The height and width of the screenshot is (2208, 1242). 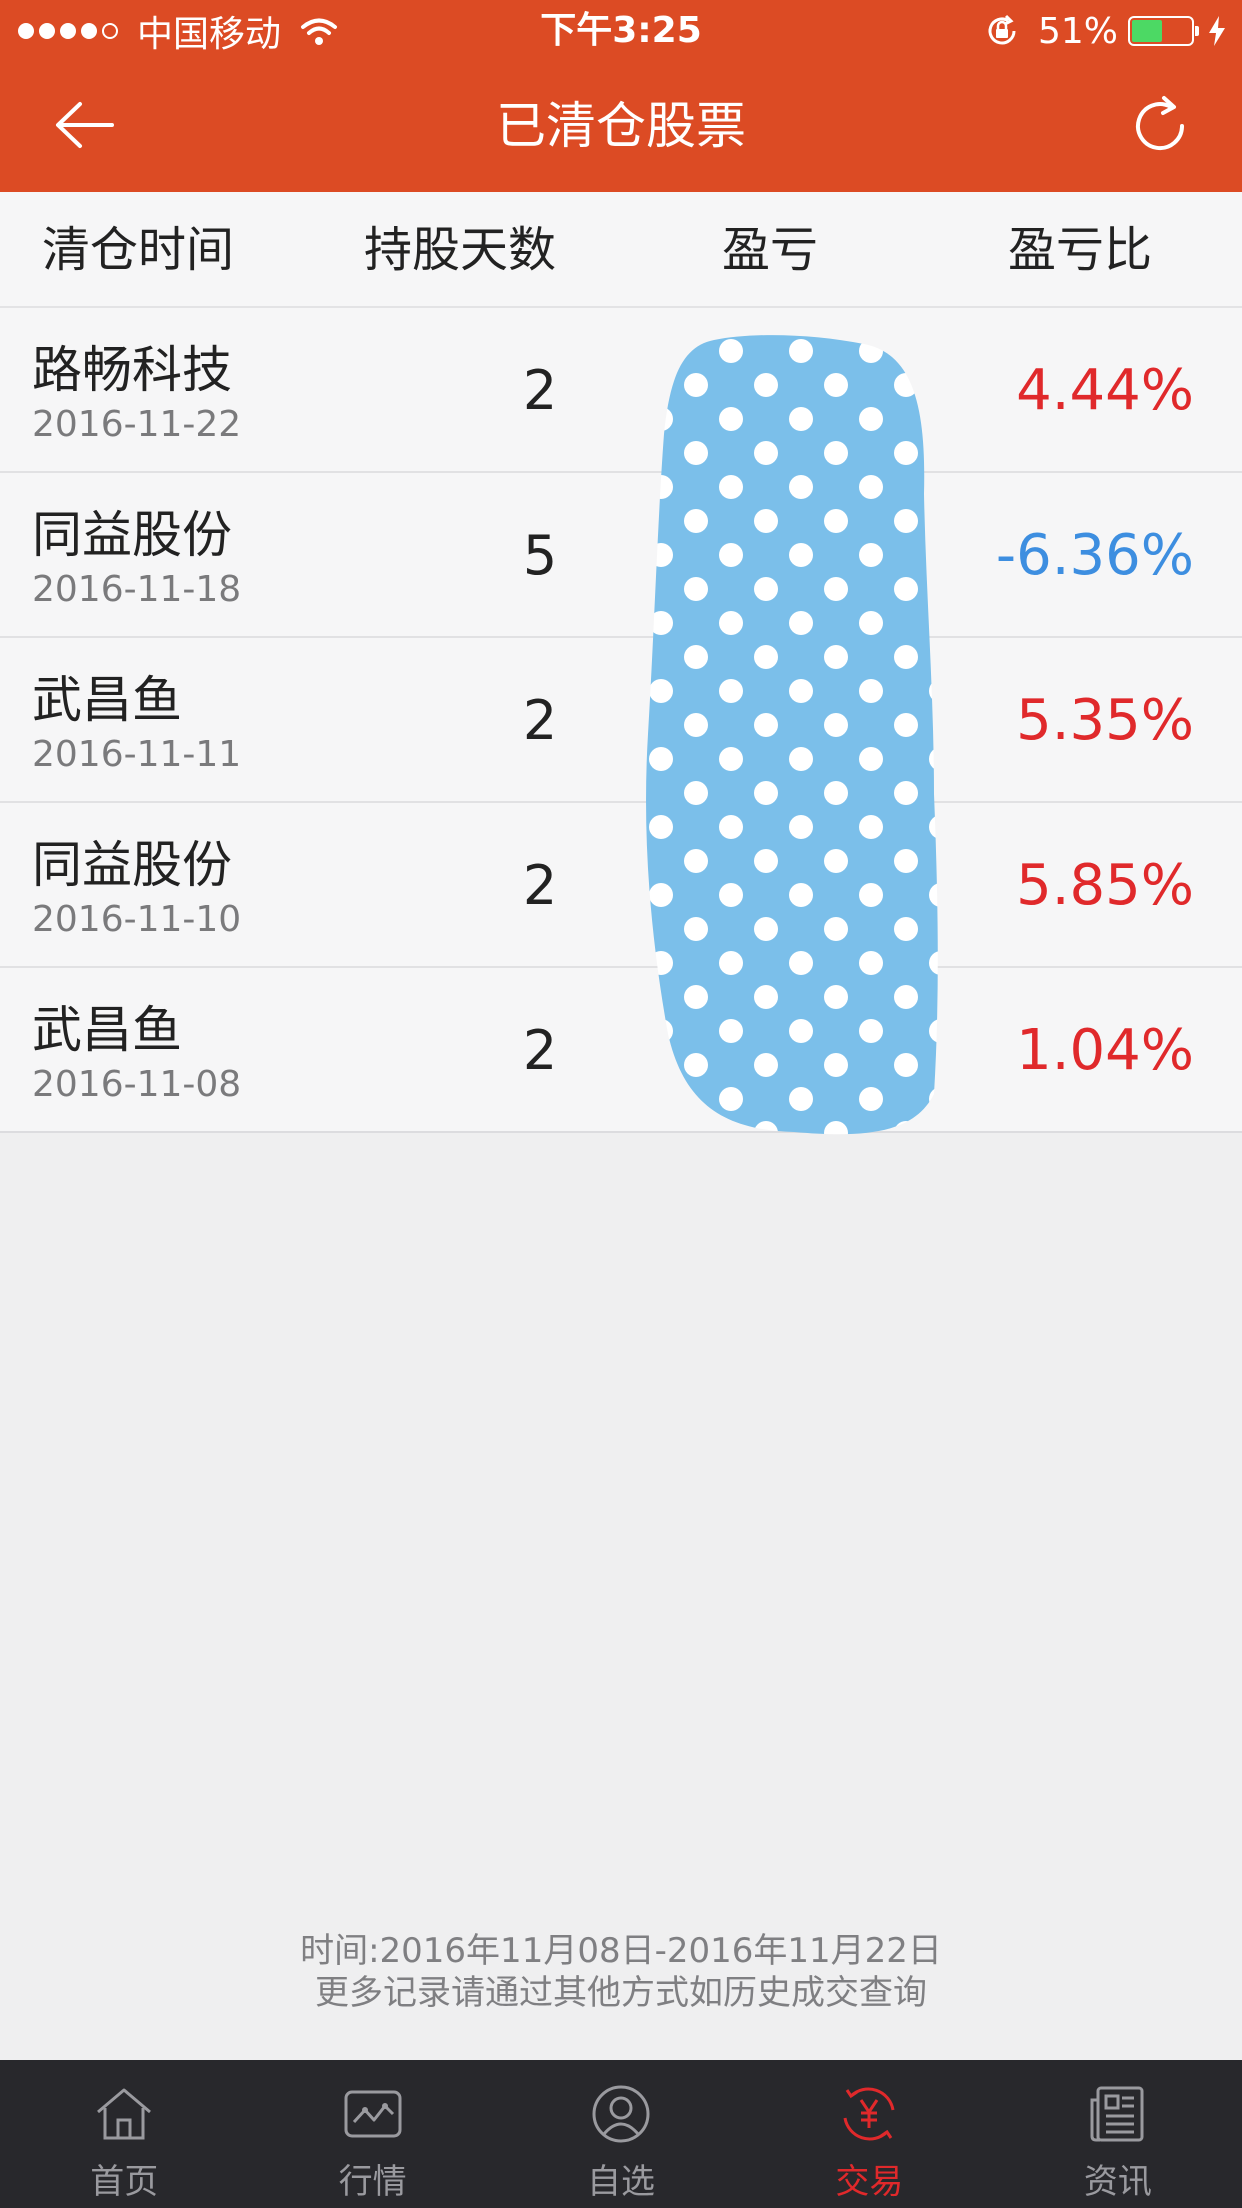 I want to click on user-circle-icon, so click(x=621, y=2114).